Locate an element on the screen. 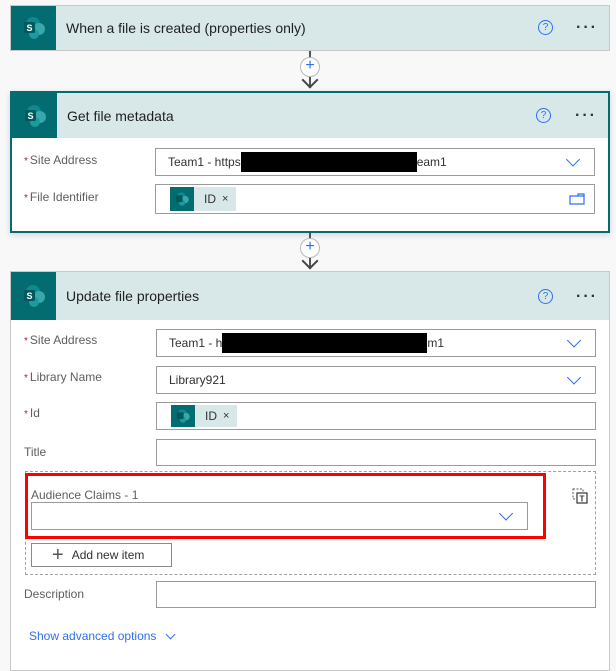  id-input: ID × is located at coordinates (376, 416).